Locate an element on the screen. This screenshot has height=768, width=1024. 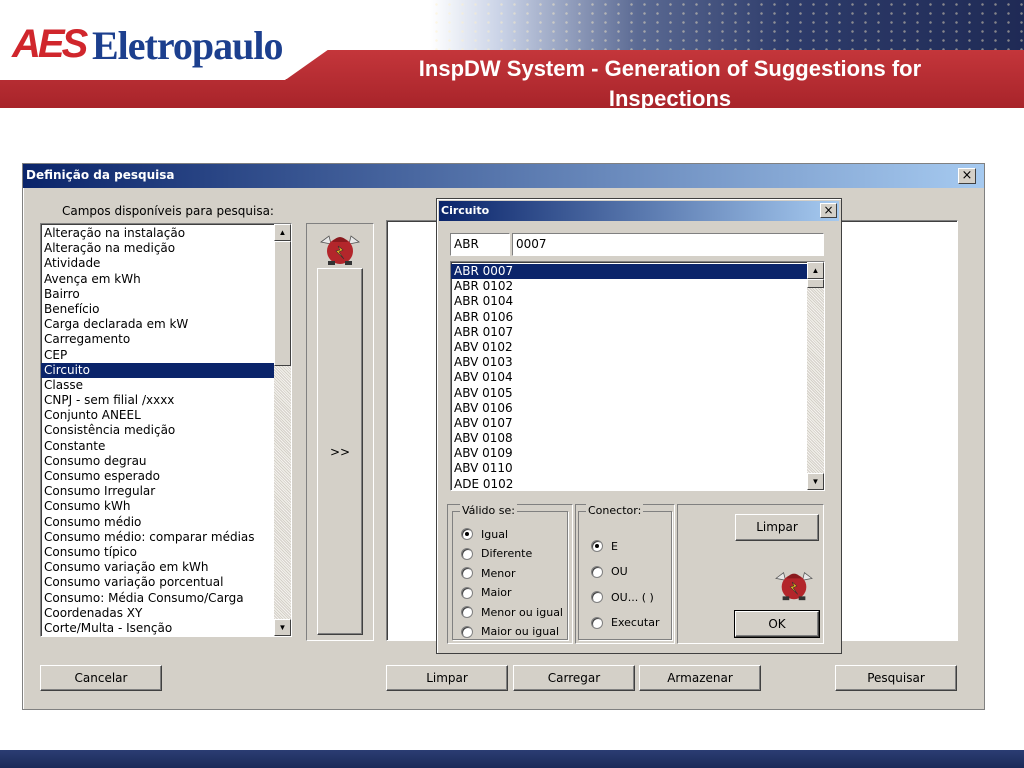
dialog-close-button: × is located at coordinates (828, 210).